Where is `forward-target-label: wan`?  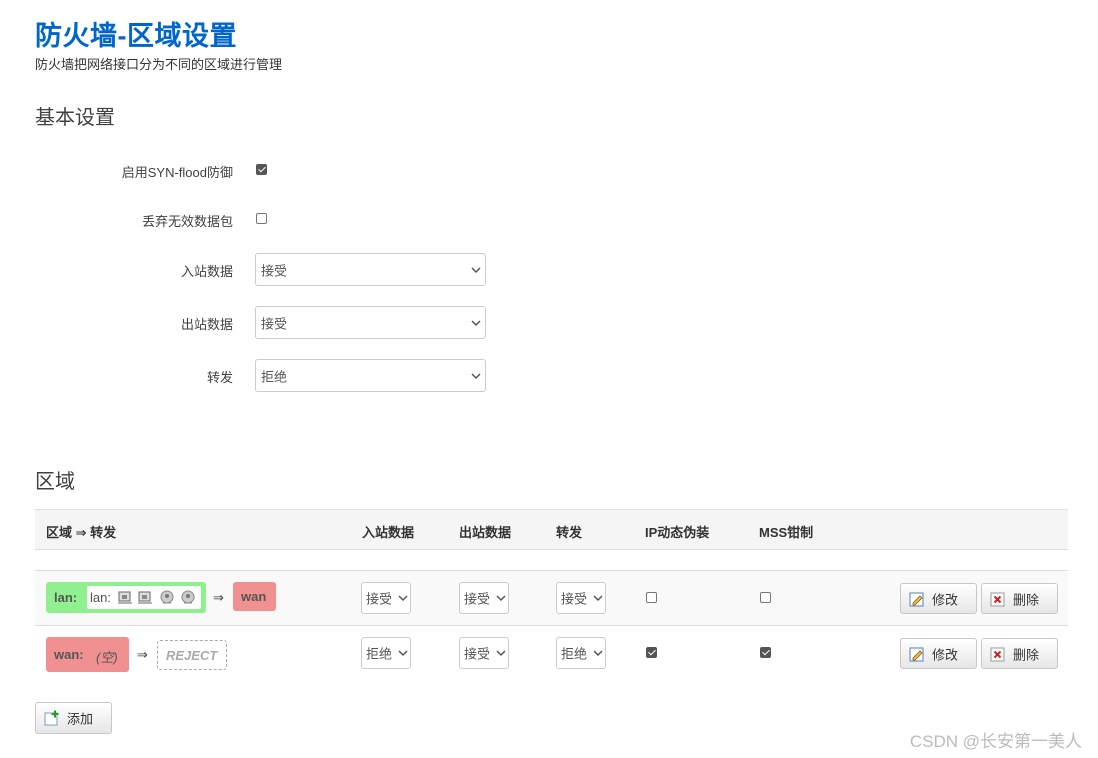
forward-target-label: wan is located at coordinates (254, 596).